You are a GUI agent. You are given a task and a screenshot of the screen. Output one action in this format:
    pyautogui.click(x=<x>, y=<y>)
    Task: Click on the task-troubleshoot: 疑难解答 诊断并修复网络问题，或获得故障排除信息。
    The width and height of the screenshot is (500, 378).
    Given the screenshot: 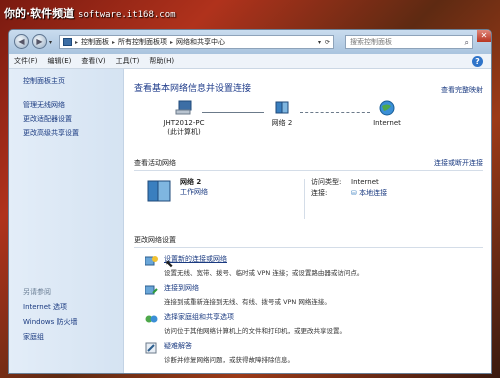 What is the action you would take?
    pyautogui.click(x=308, y=352)
    